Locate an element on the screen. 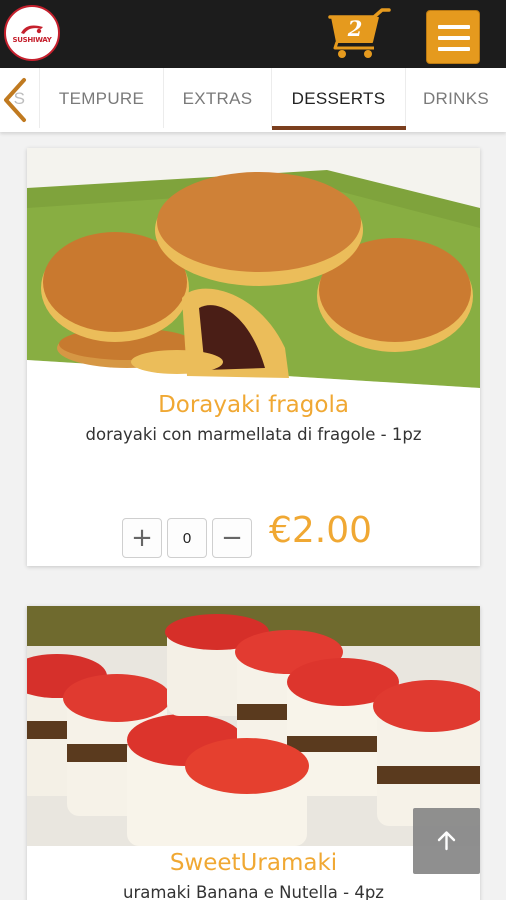 The height and width of the screenshot is (900, 506). arrow-up-icon is located at coordinates (446, 841).